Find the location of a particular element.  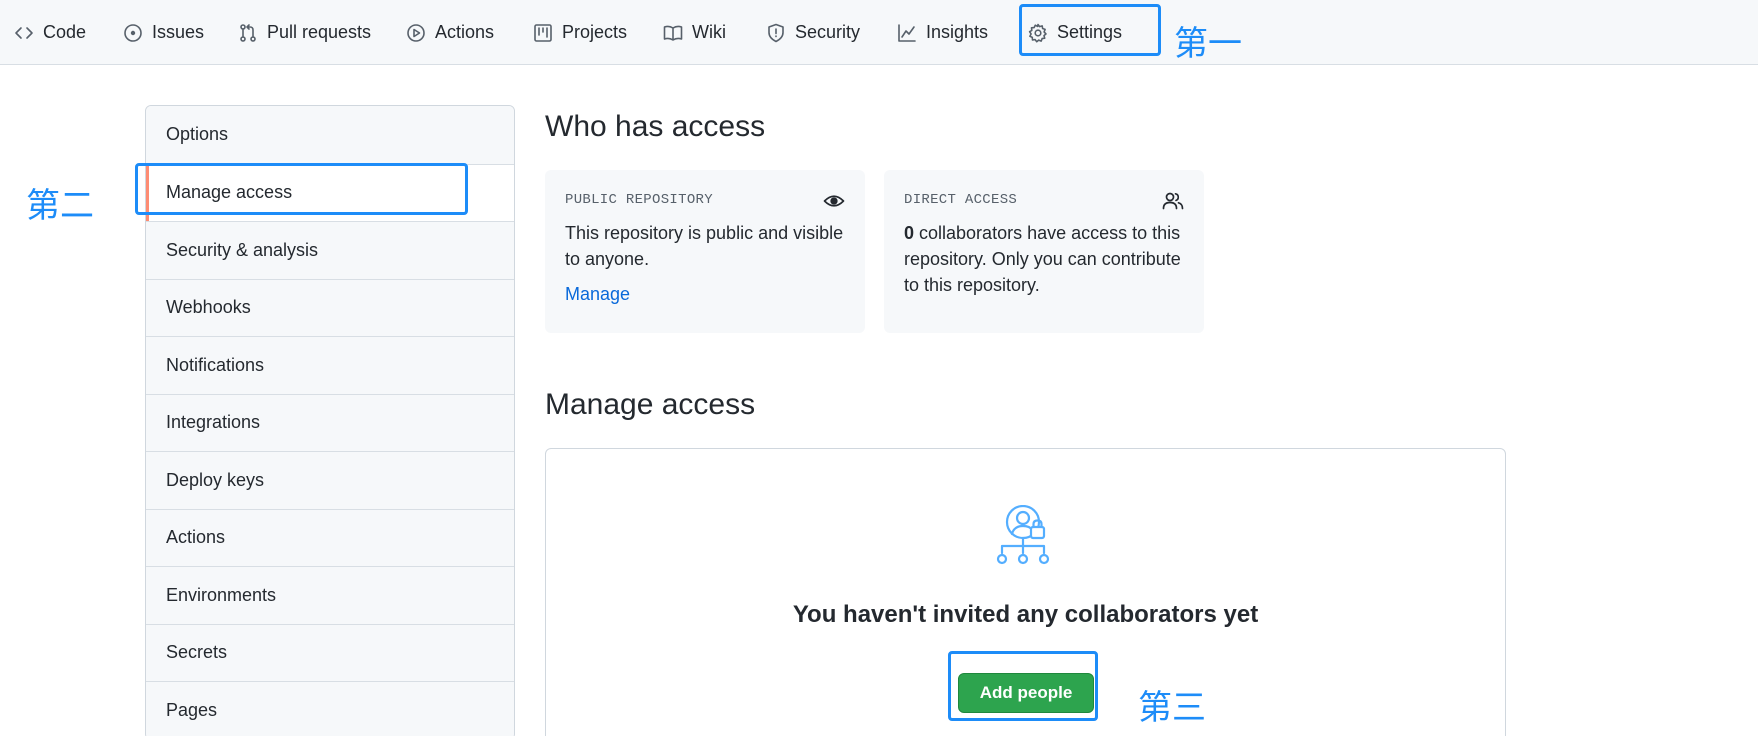

code-icon is located at coordinates (24, 32).